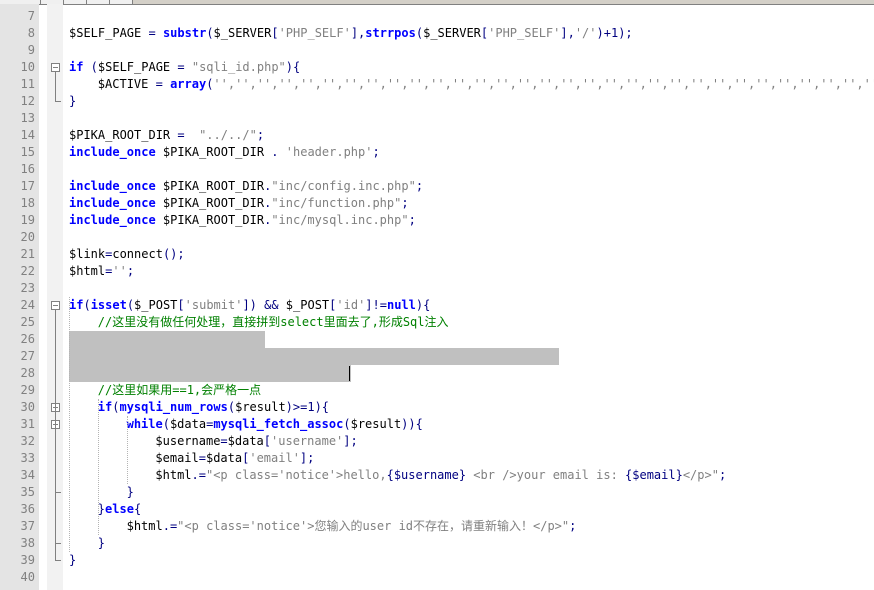 This screenshot has height=590, width=874. What do you see at coordinates (27, 203) in the screenshot?
I see `line-number: 18` at bounding box center [27, 203].